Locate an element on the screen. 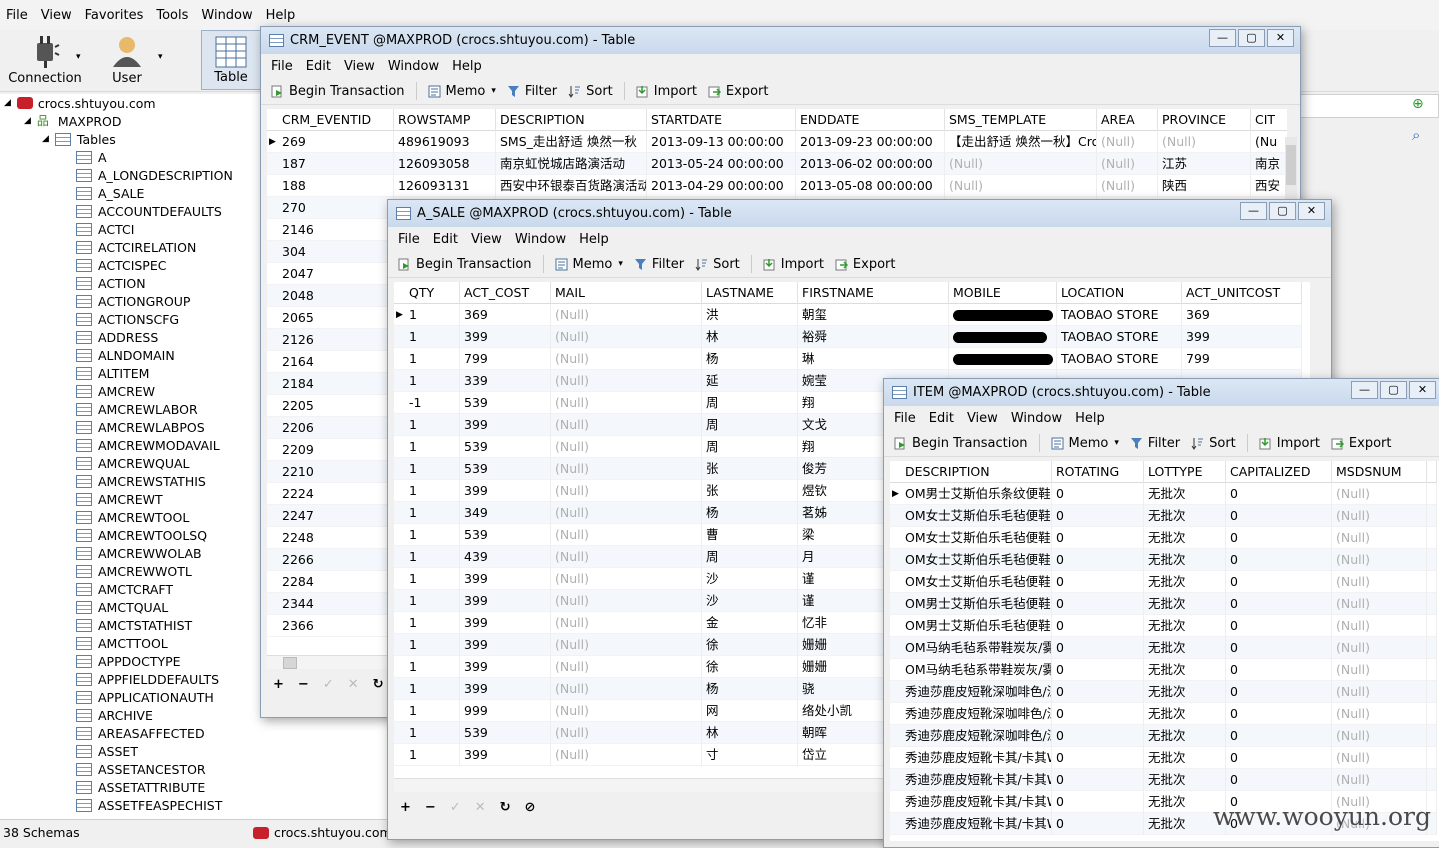 The image size is (1439, 848). table-cell: 2205 is located at coordinates (336, 406).